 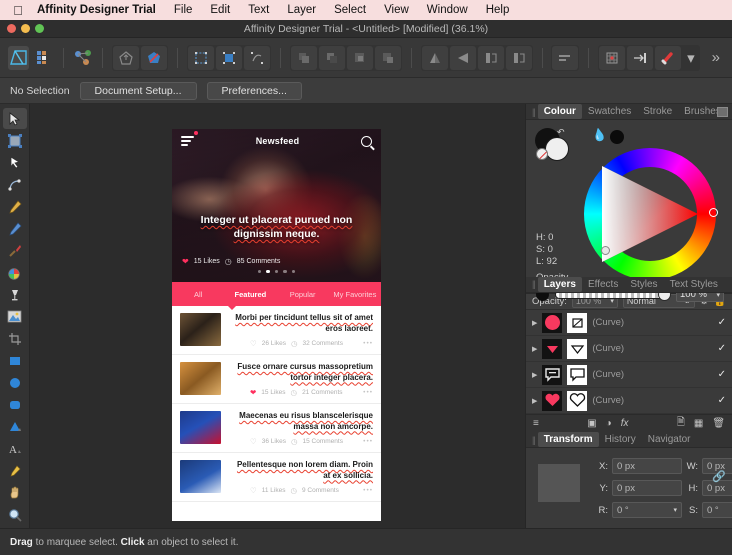 What do you see at coordinates (599, 135) in the screenshot?
I see `eyedropper-icon: 💧` at bounding box center [599, 135].